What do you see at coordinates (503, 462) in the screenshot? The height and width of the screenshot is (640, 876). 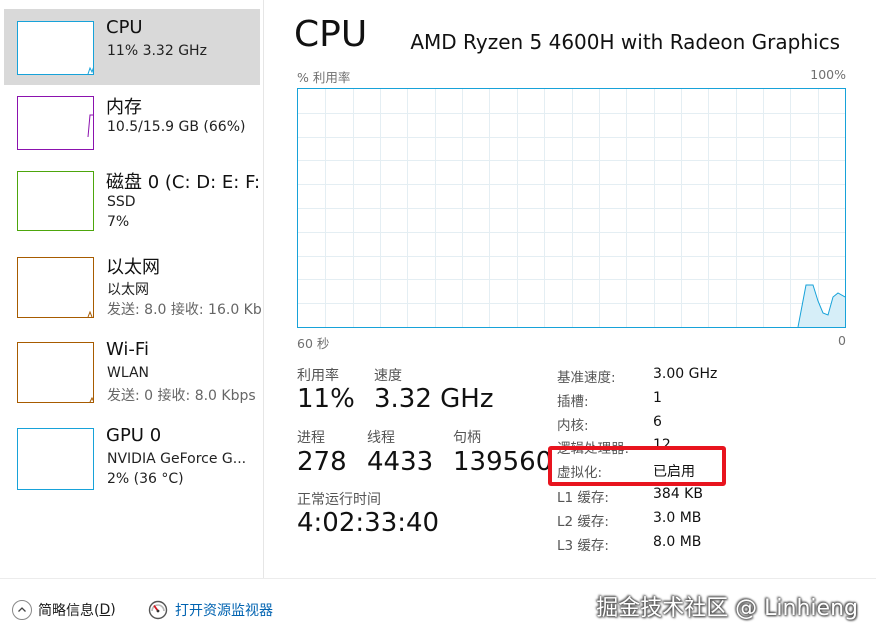 I see `handles-value: 139560` at bounding box center [503, 462].